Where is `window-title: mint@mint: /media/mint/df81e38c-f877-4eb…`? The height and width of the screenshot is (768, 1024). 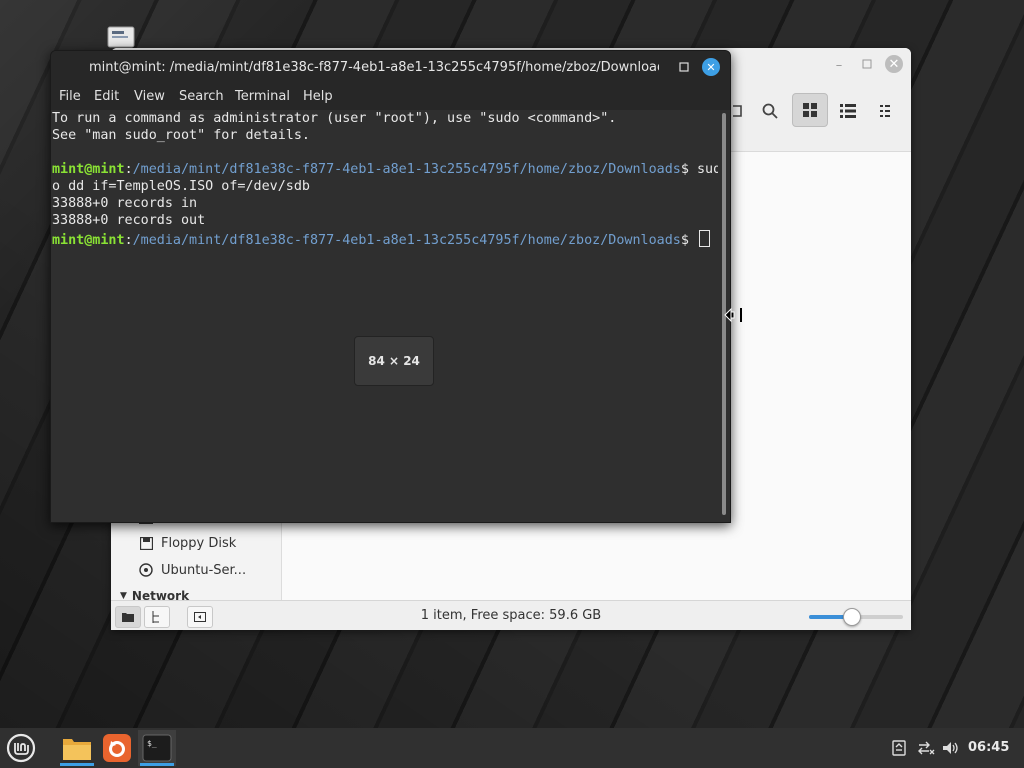
window-title: mint@mint: /media/mint/df81e38c-f877-4eb… is located at coordinates (374, 67).